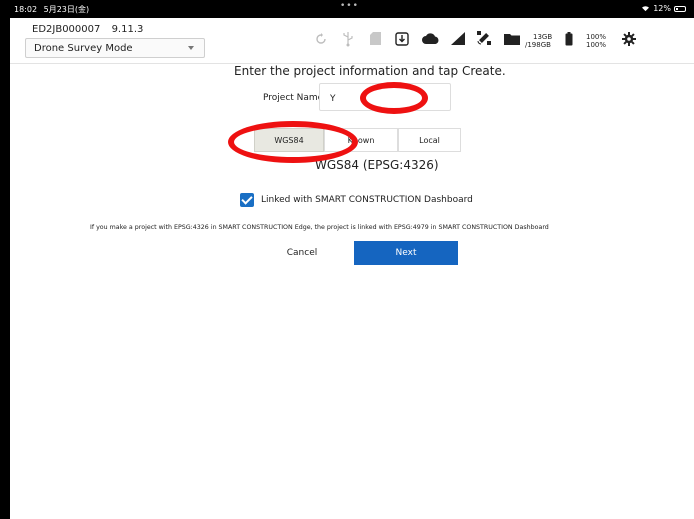 The height and width of the screenshot is (519, 694). I want to click on header-status-icons: 13GB /198GB 100% 100%, so click(352, 41).